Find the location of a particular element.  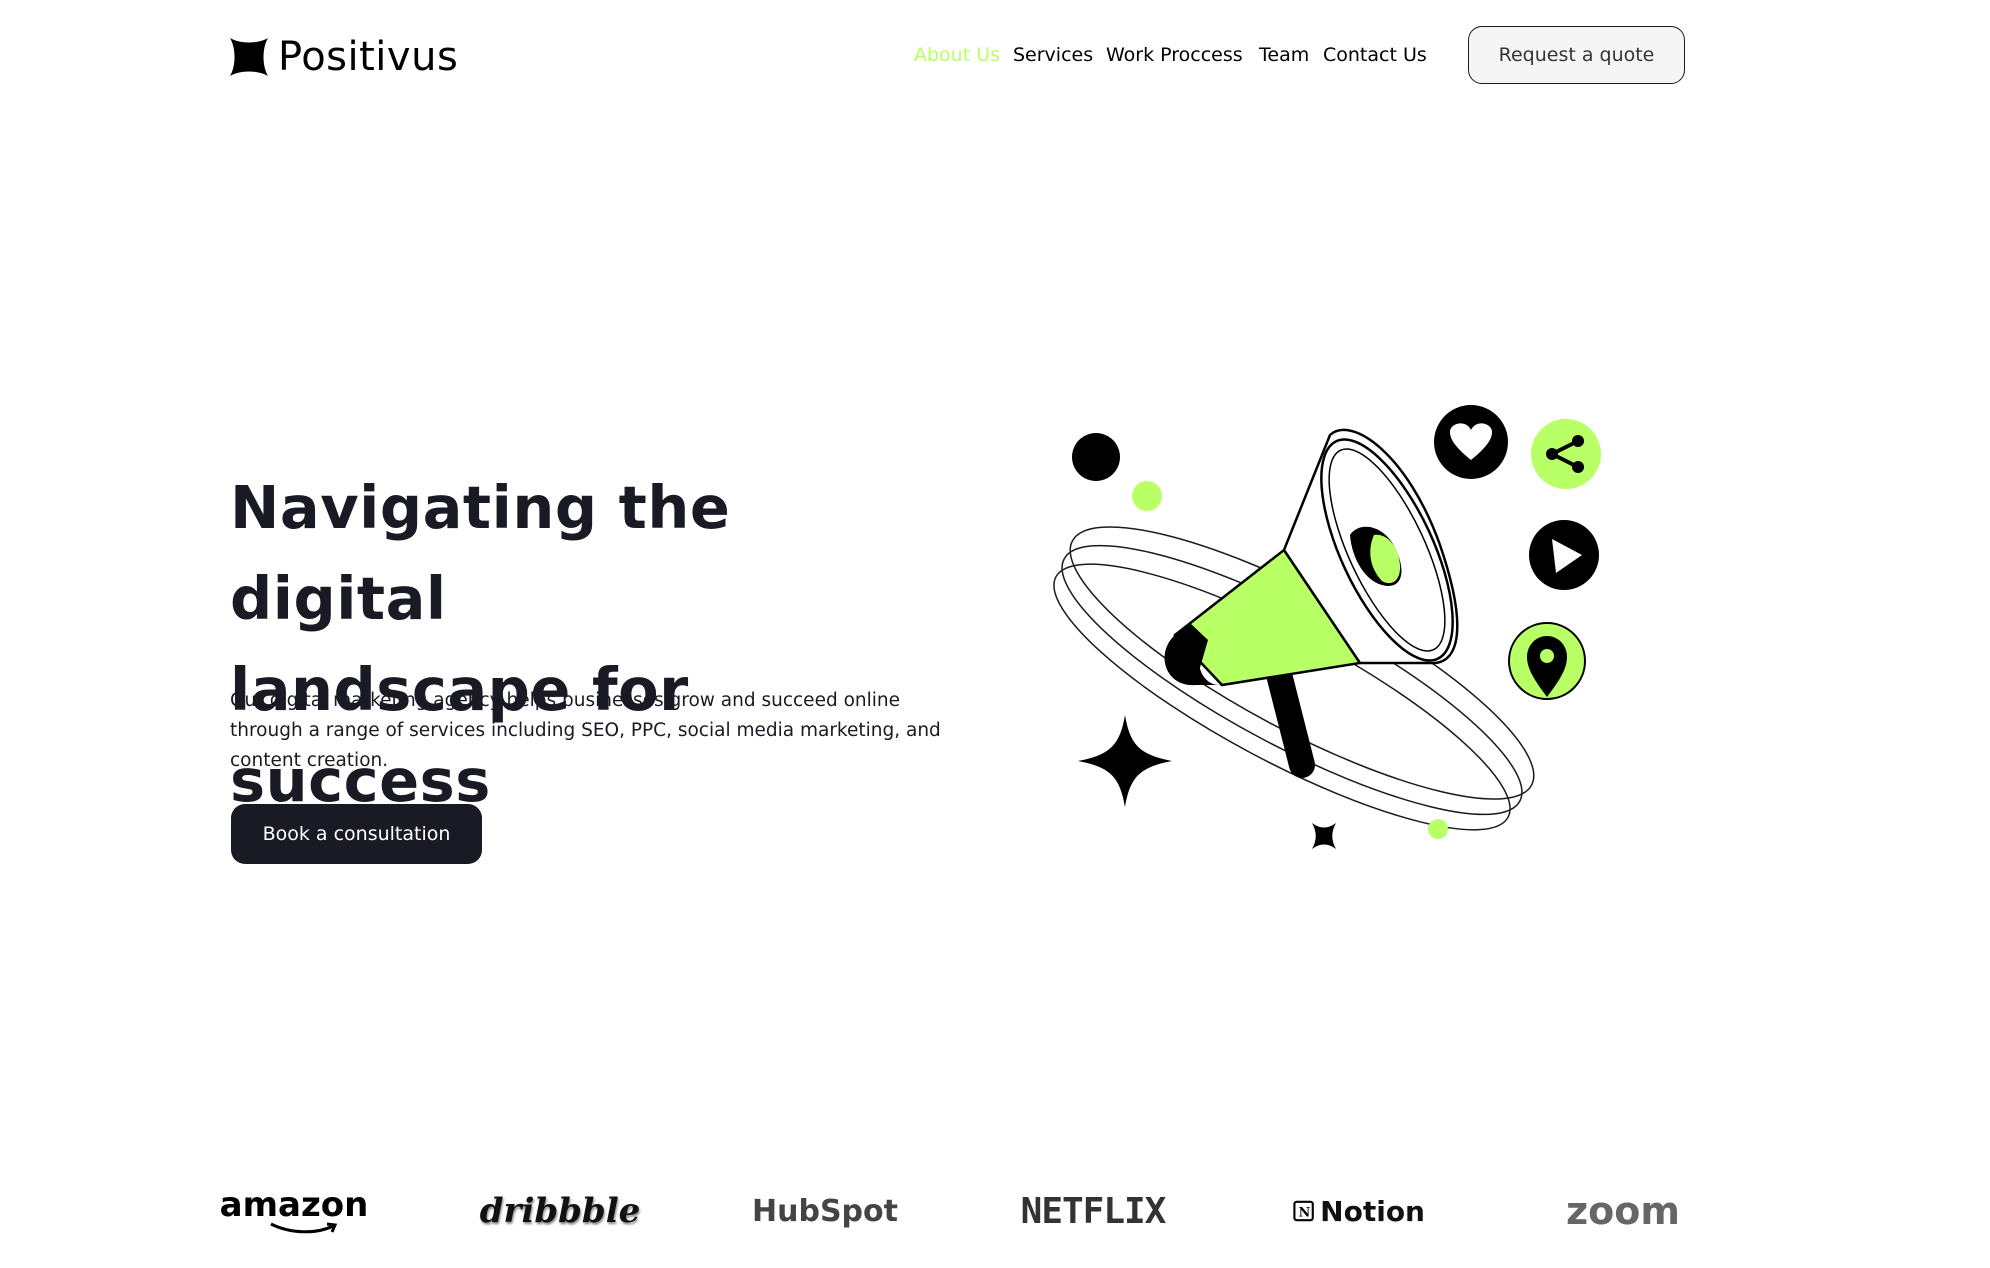

location-pin-icon is located at coordinates (1547, 661).